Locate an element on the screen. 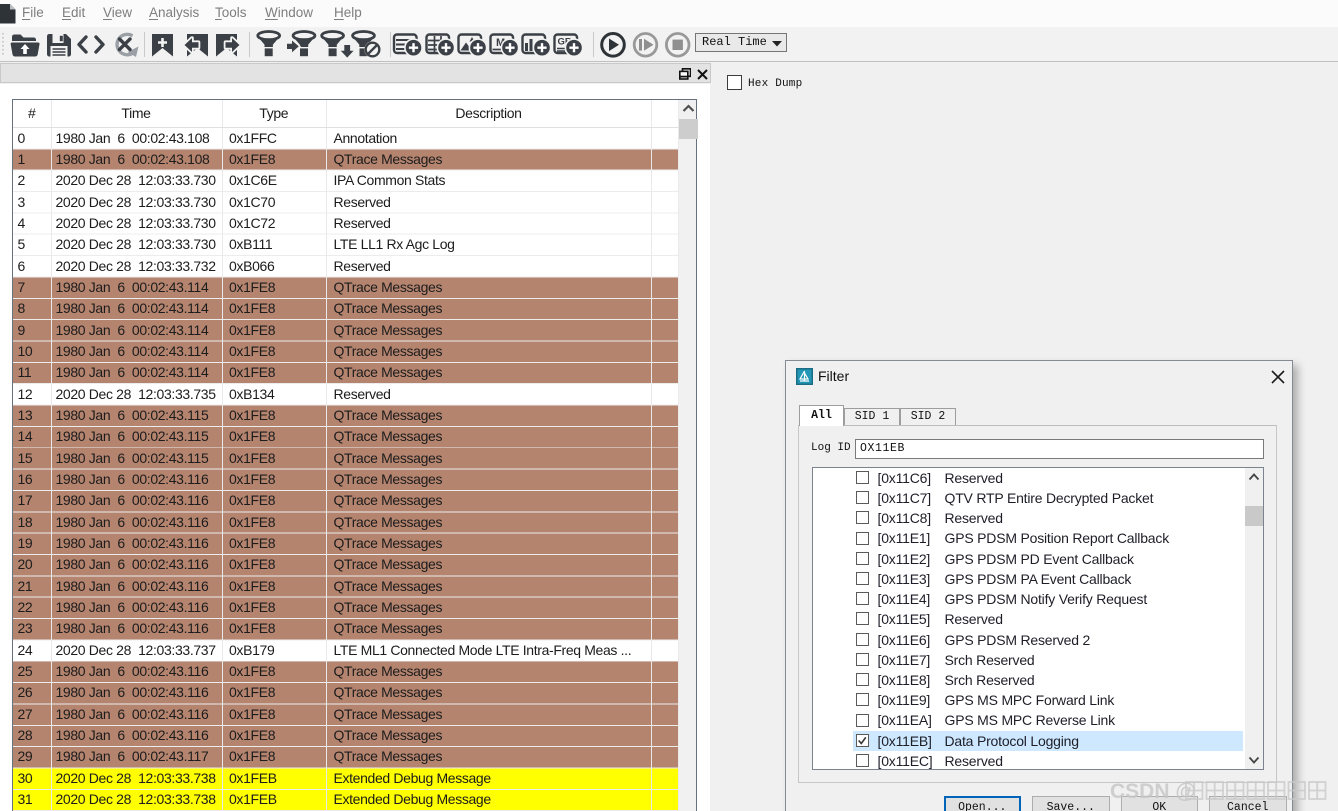 The image size is (1338, 811). svg-text: CSDN @ is located at coordinates (1153, 791).